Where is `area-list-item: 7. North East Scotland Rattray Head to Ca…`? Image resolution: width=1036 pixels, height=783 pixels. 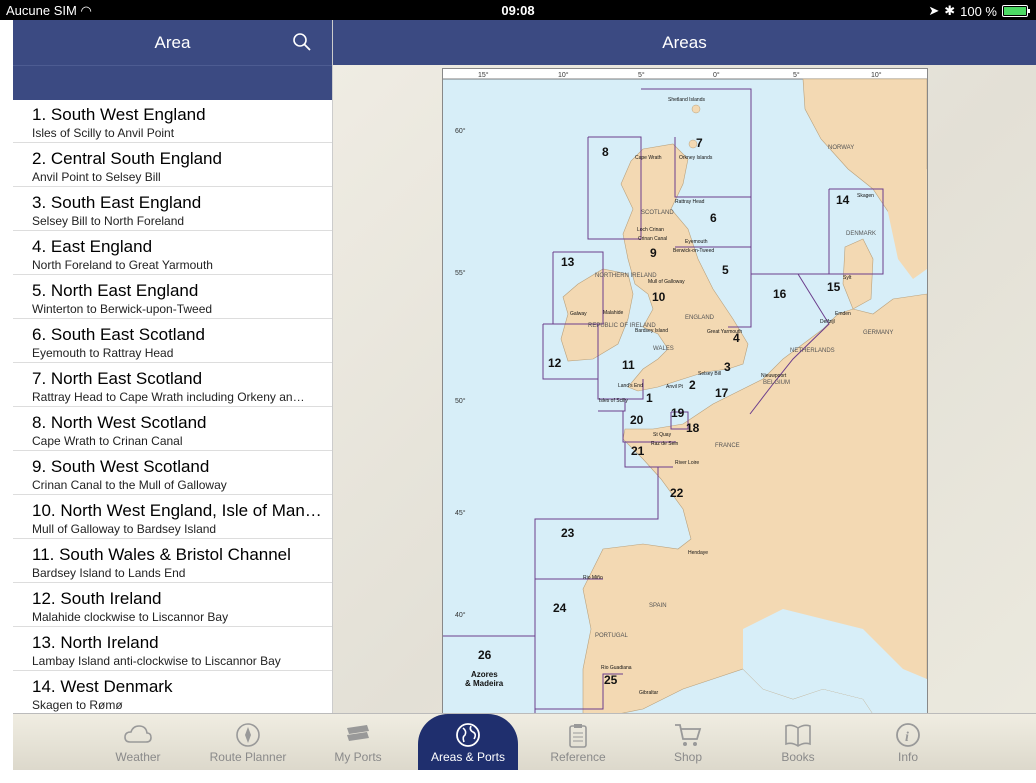 area-list-item: 7. North East Scotland Rattray Head to Ca… is located at coordinates (172, 385).